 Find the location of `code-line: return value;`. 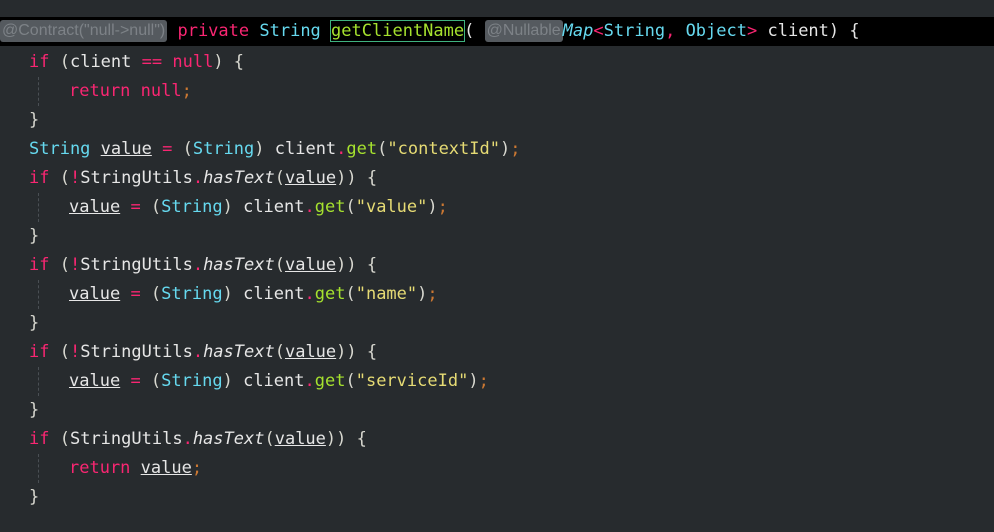

code-line: return value; is located at coordinates (135, 468).